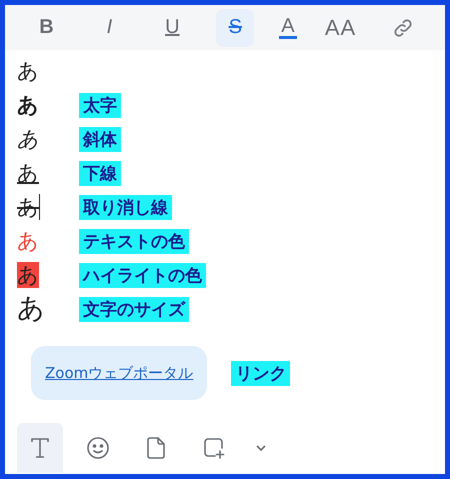  What do you see at coordinates (46, 27) in the screenshot?
I see `bold-button: B` at bounding box center [46, 27].